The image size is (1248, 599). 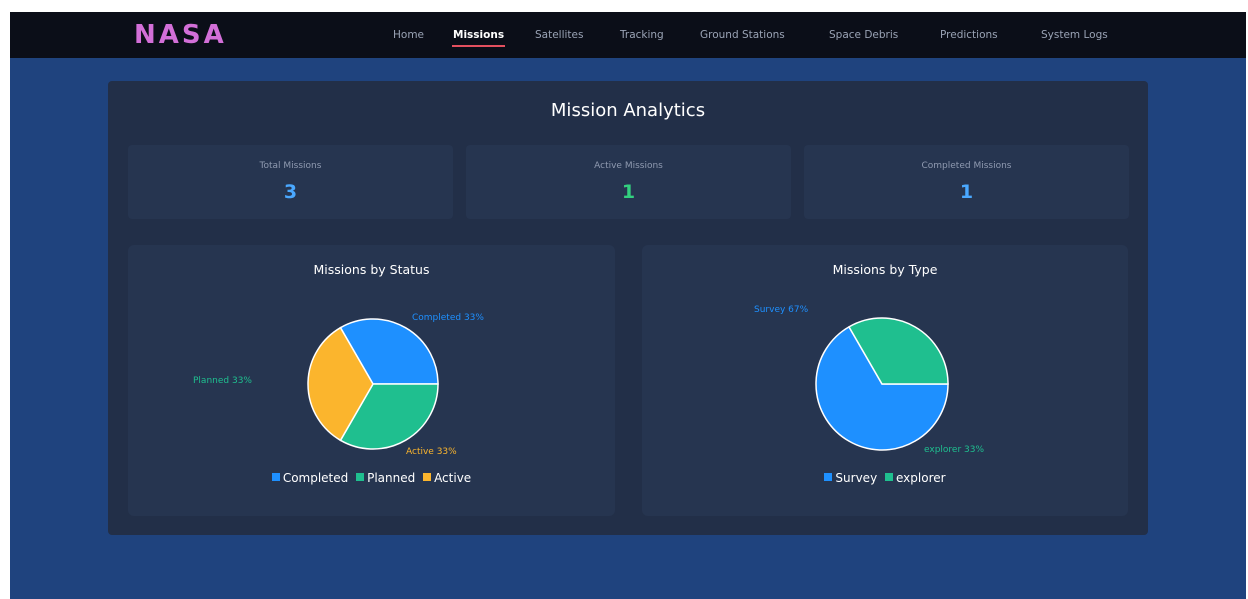 What do you see at coordinates (222, 381) in the screenshot?
I see `slice-label-planned: Planned 33%` at bounding box center [222, 381].